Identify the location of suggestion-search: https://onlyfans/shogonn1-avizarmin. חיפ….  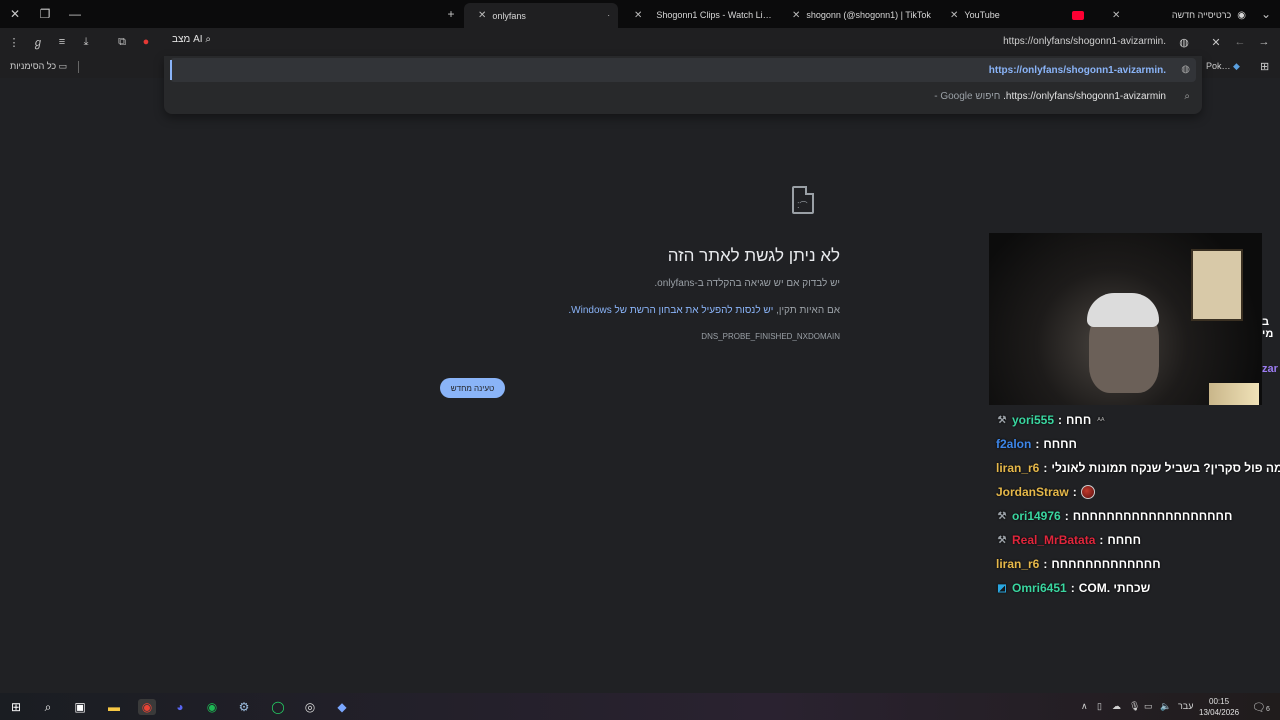
(1050, 96).